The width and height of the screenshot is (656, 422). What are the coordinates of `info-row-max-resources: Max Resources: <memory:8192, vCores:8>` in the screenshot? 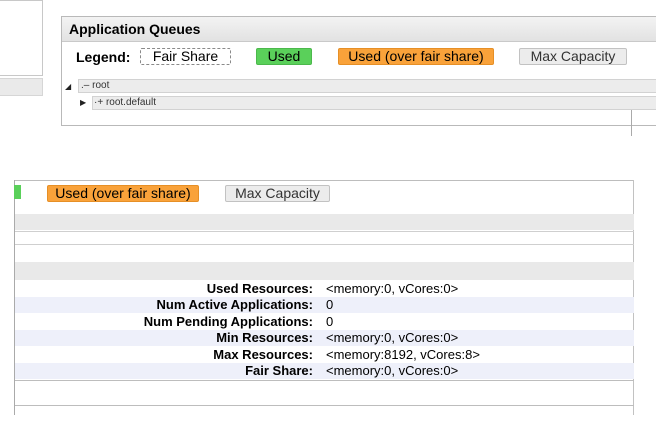 It's located at (324, 355).